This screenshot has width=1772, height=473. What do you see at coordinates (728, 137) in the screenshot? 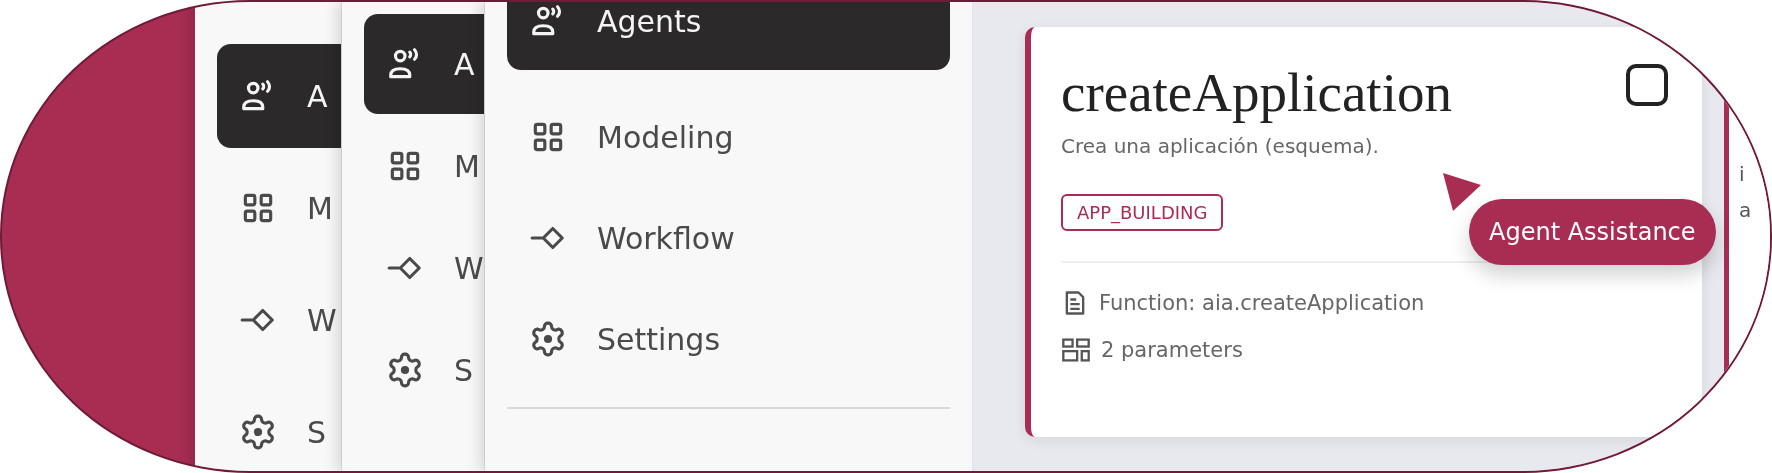
I see `sidebar-item: Modeling` at bounding box center [728, 137].